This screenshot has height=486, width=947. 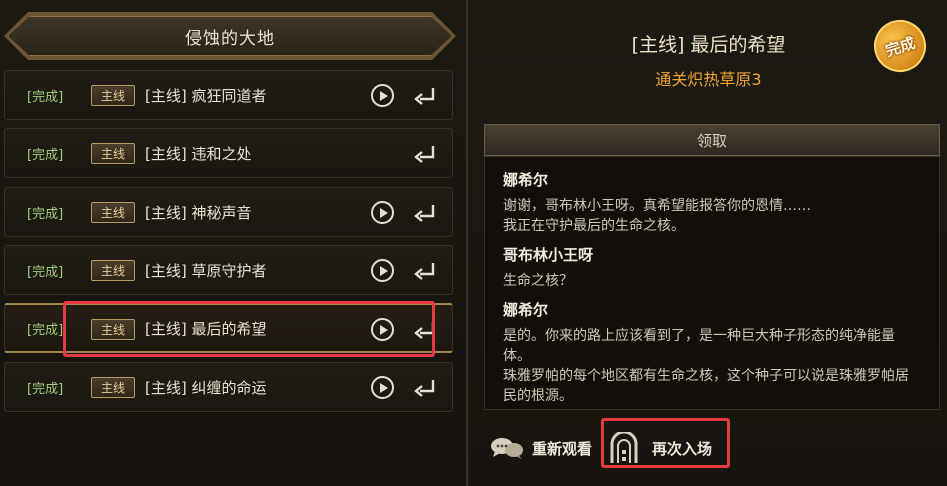 I want to click on quest-name: [主线] 疯狂同道者, so click(x=206, y=95).